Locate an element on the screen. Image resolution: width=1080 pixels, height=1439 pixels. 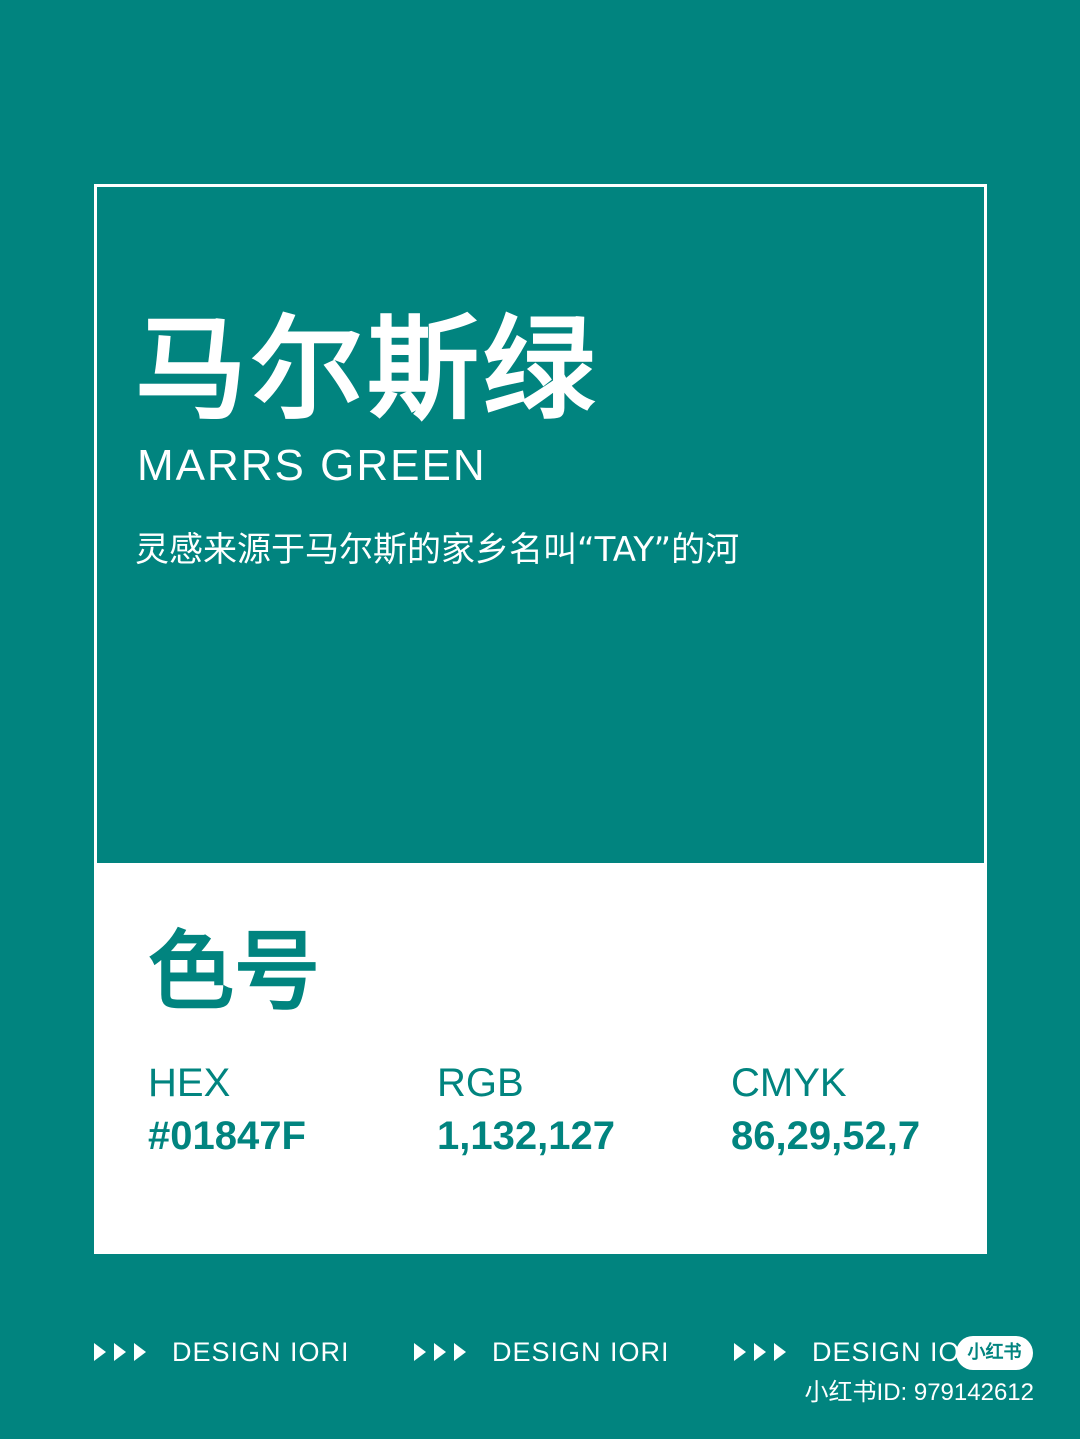
cmyk-code: CMYK 86,29,52,7 is located at coordinates (825, 1111).